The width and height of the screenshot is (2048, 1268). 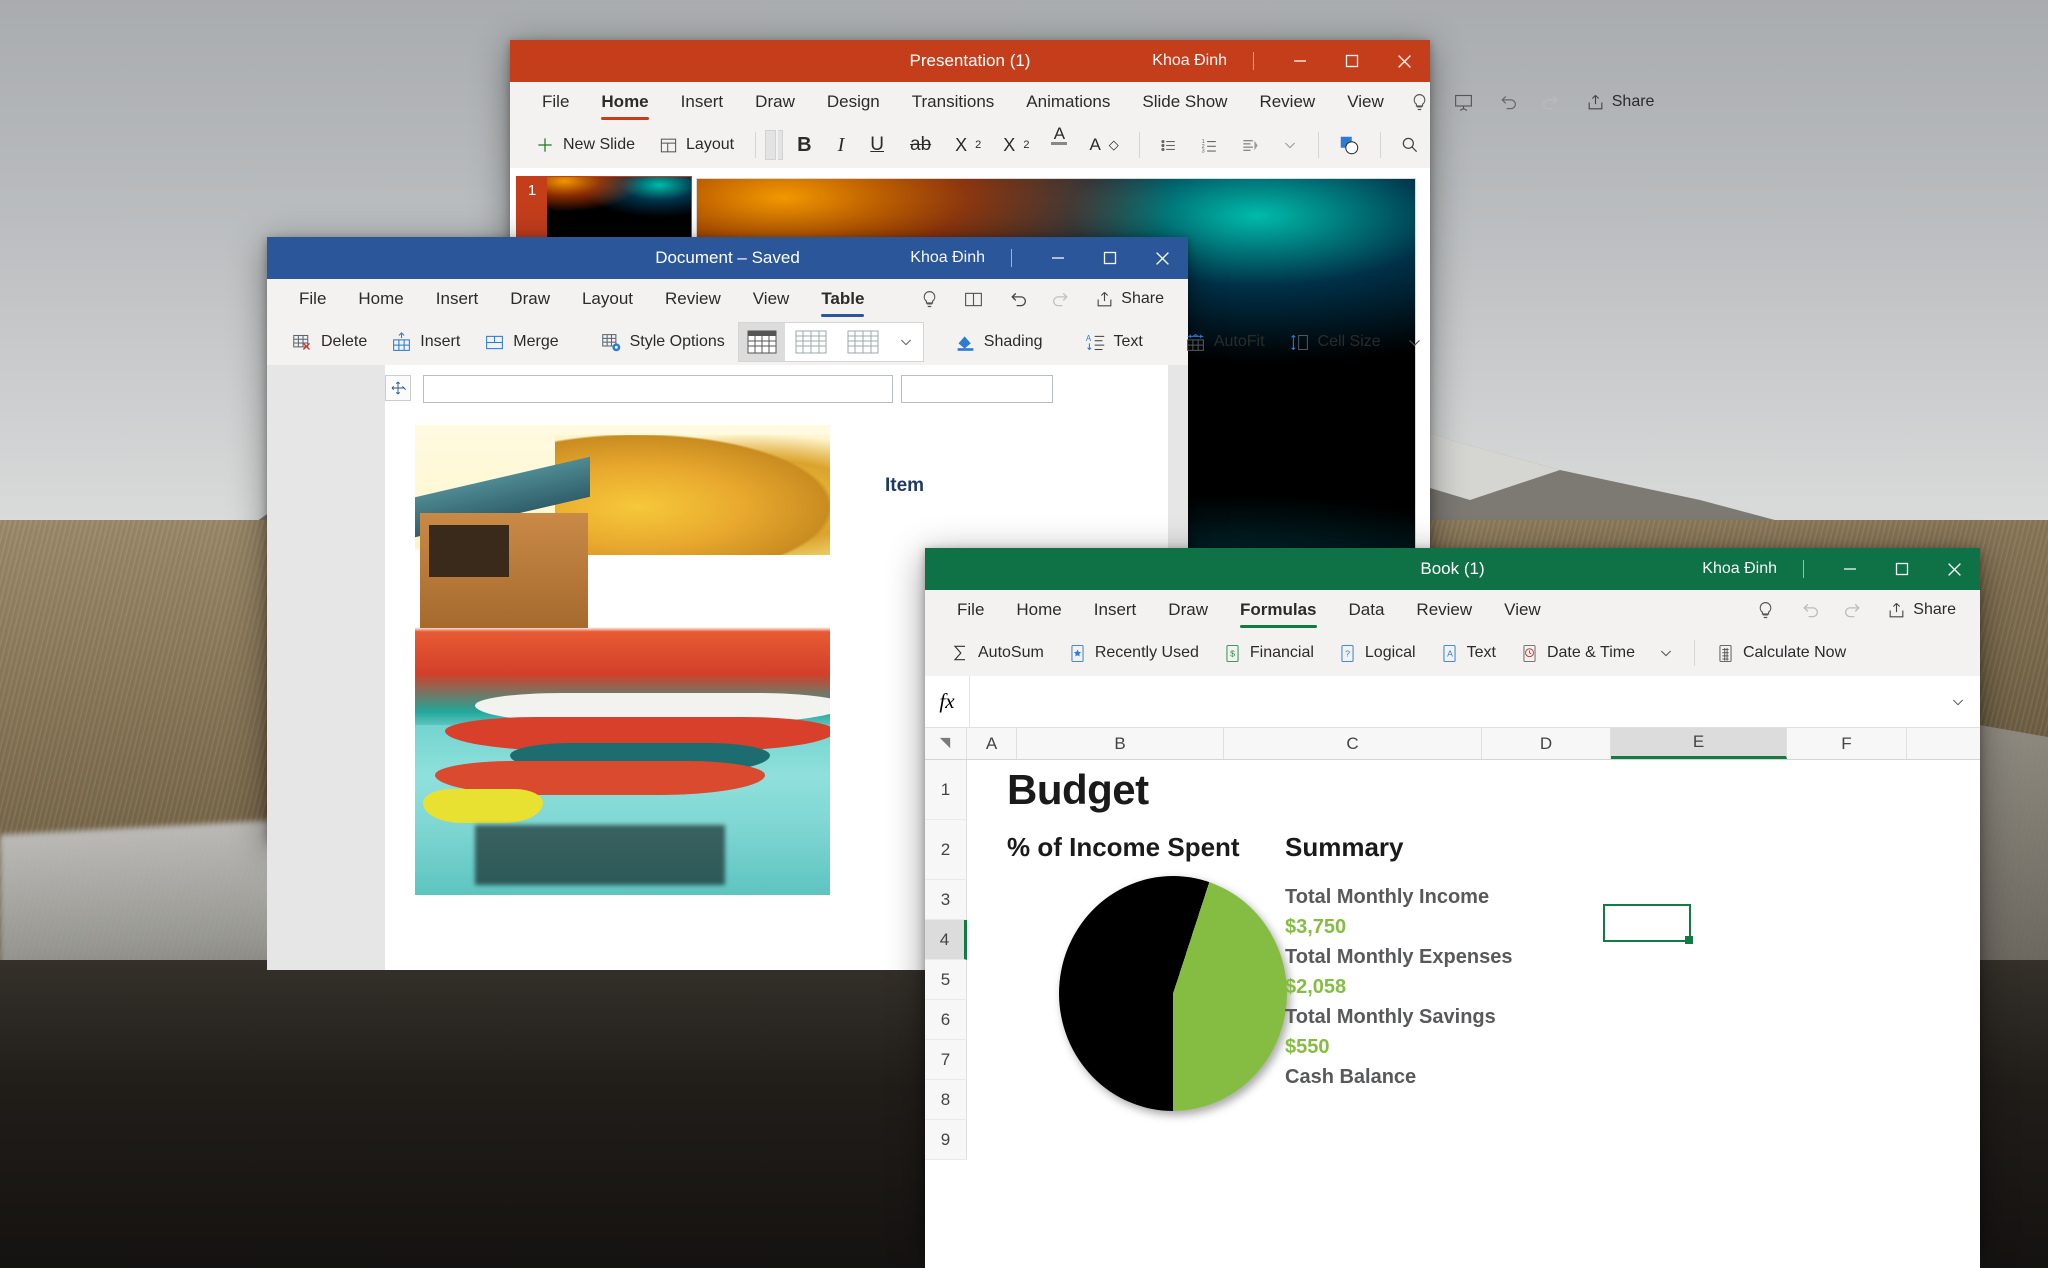 What do you see at coordinates (530, 299) in the screenshot?
I see `tab-draw: Draw` at bounding box center [530, 299].